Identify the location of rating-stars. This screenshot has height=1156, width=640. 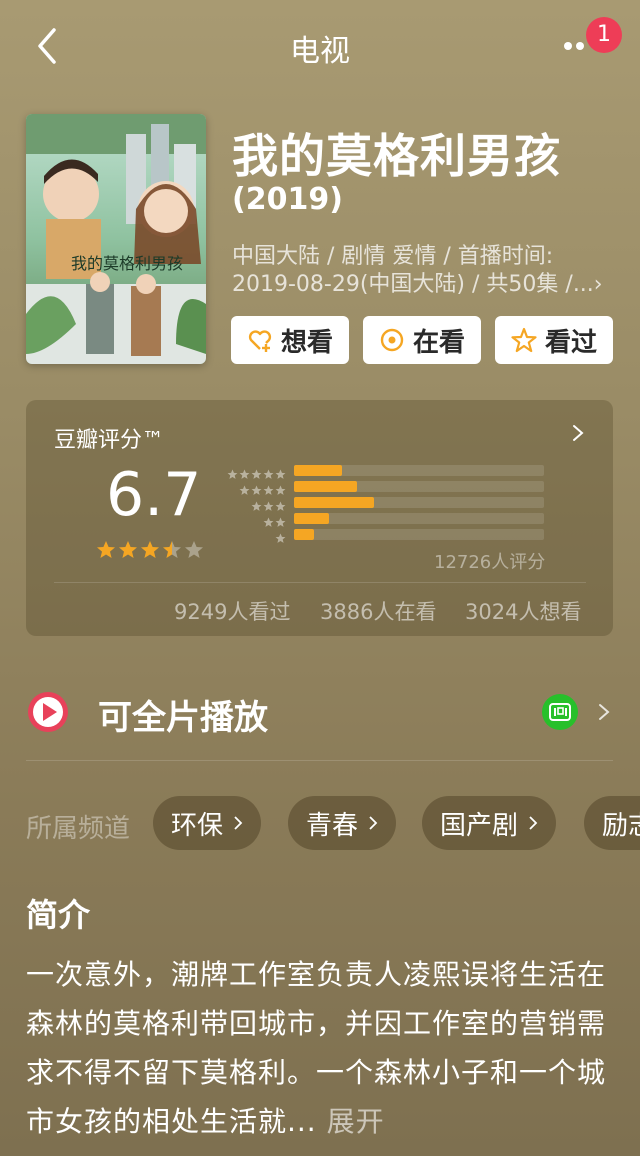
(150, 550).